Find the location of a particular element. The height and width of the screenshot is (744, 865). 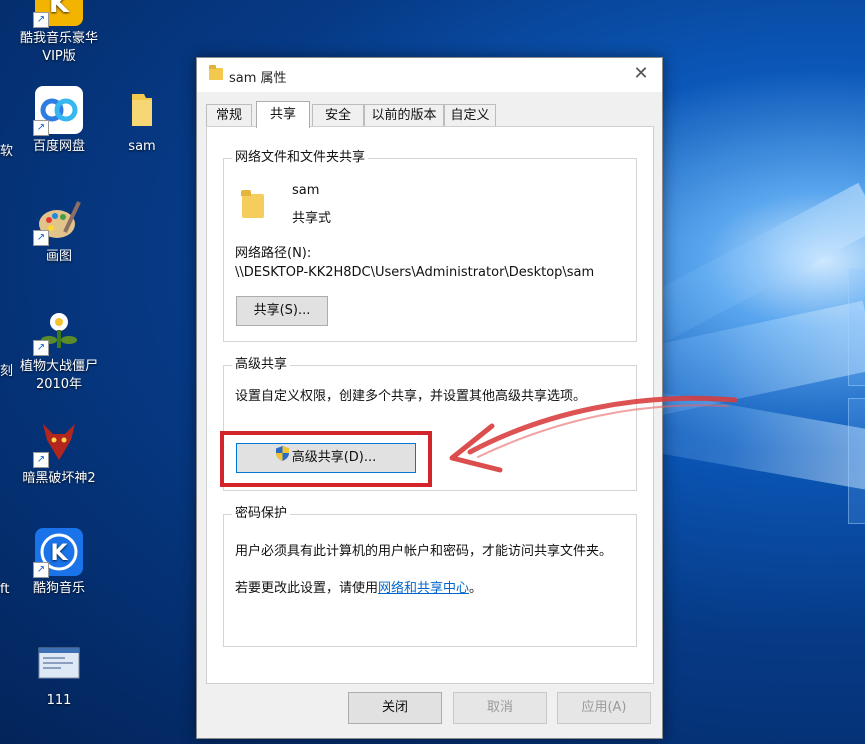

desktop-icon-plants-vs-zombies: ↗ 植物大战僵尸2010年 is located at coordinates (59, 350).